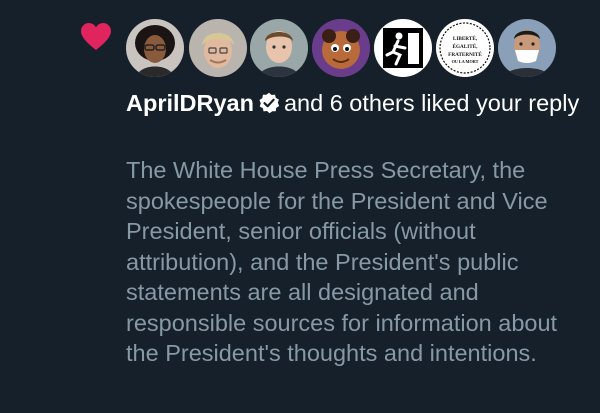 The image size is (600, 413). What do you see at coordinates (431, 103) in the screenshot?
I see `headline-text: and 6 others liked your reply` at bounding box center [431, 103].